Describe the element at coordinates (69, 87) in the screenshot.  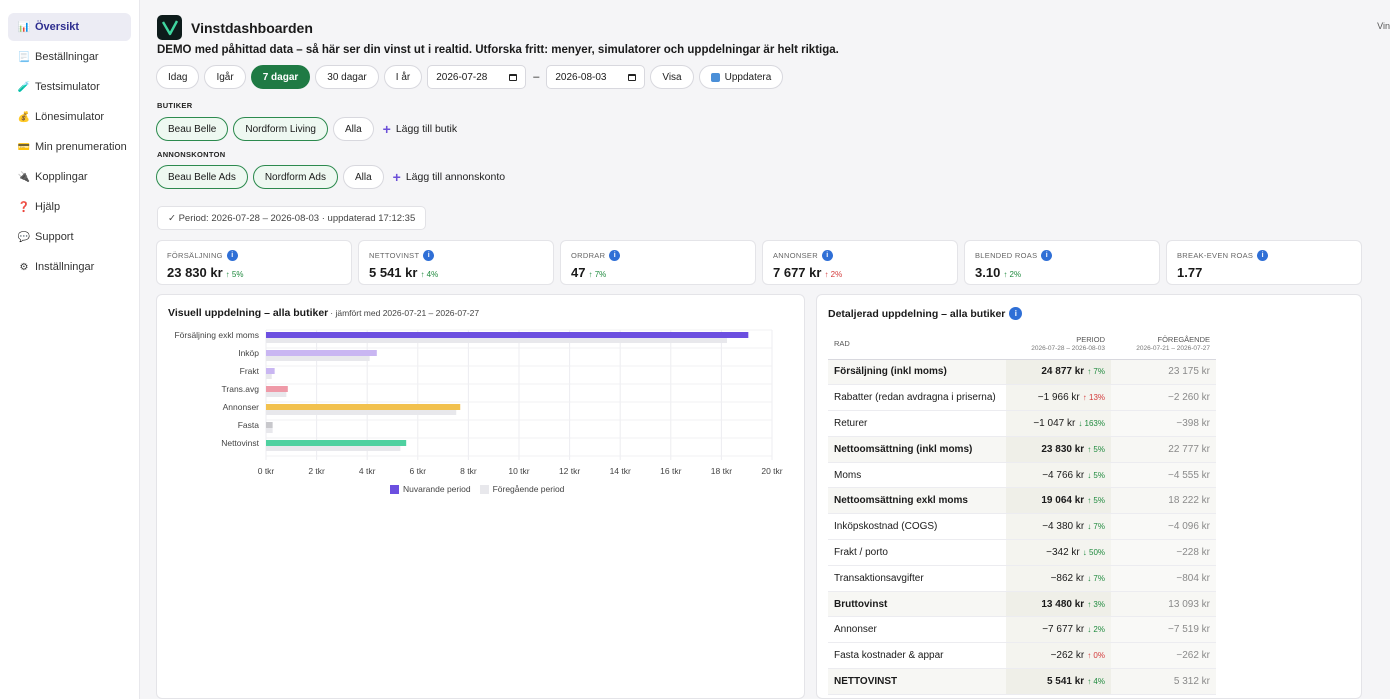
I see `sidebar-item-testsimulator: 🧪 Testsimulator` at that location.